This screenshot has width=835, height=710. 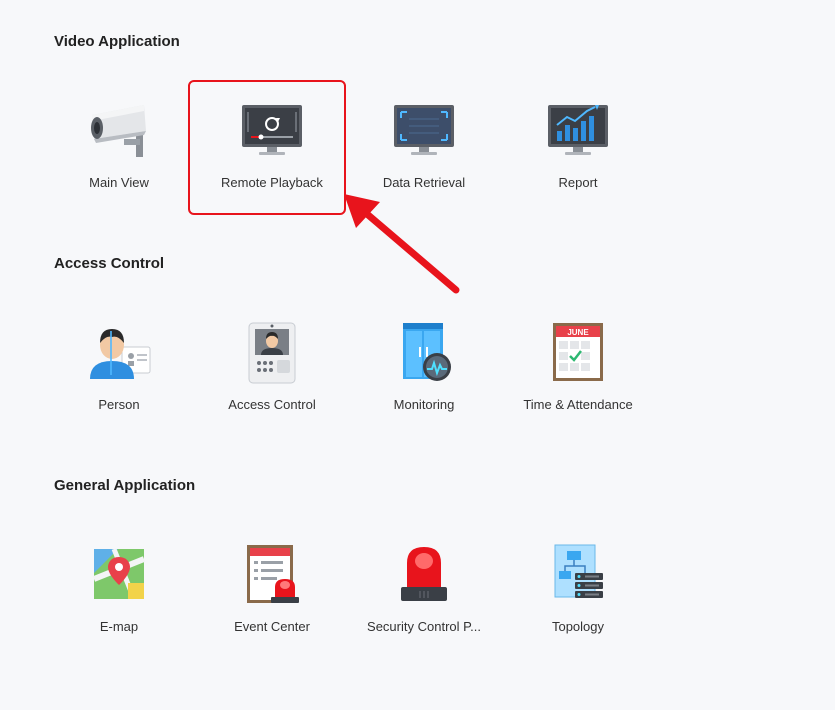 I want to click on topology-icon, so click(x=578, y=574).